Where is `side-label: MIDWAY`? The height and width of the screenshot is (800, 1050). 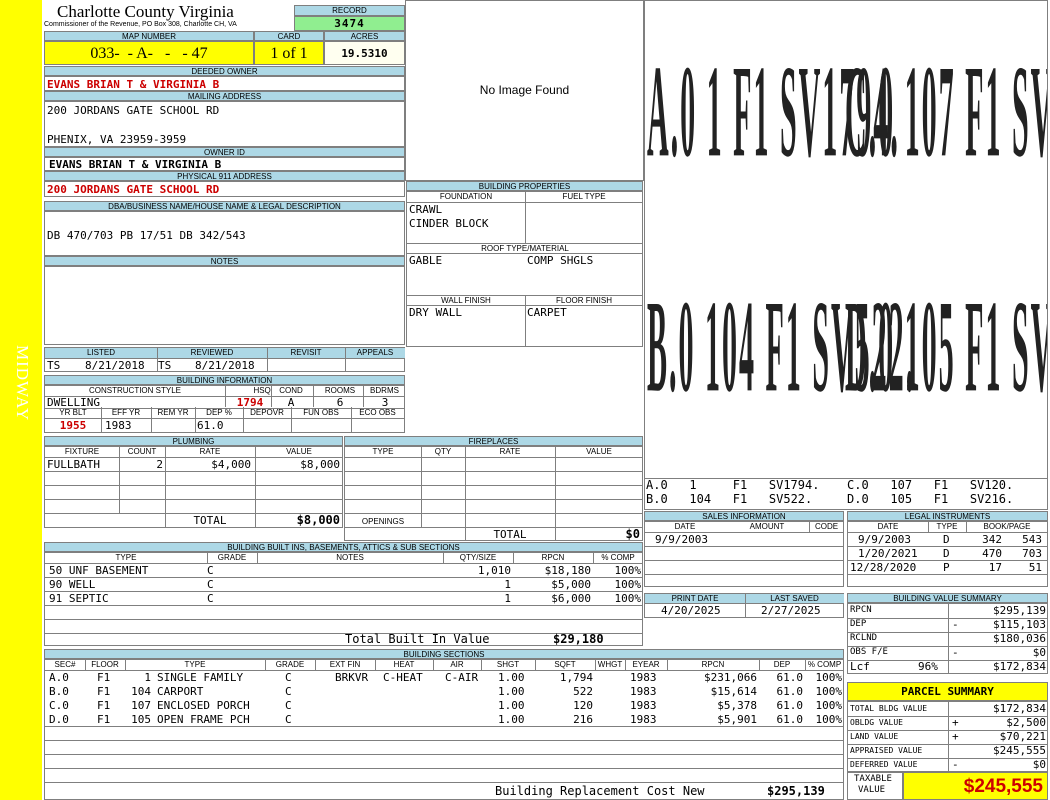 side-label: MIDWAY is located at coordinates (22, 383).